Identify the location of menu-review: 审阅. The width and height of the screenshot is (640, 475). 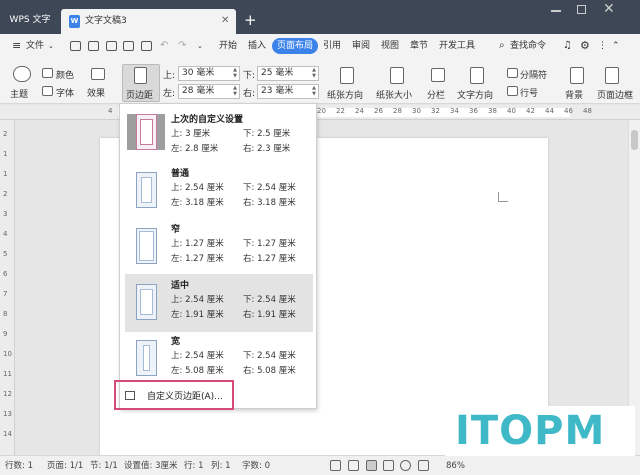
(361, 46).